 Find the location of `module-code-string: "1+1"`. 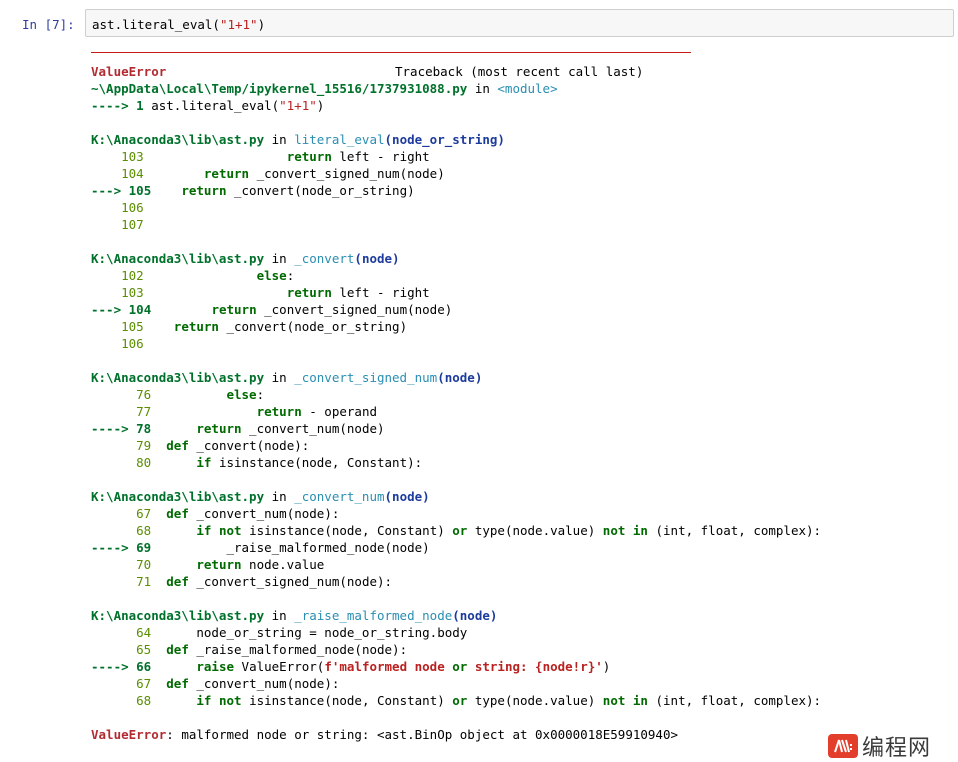

module-code-string: "1+1" is located at coordinates (298, 105).